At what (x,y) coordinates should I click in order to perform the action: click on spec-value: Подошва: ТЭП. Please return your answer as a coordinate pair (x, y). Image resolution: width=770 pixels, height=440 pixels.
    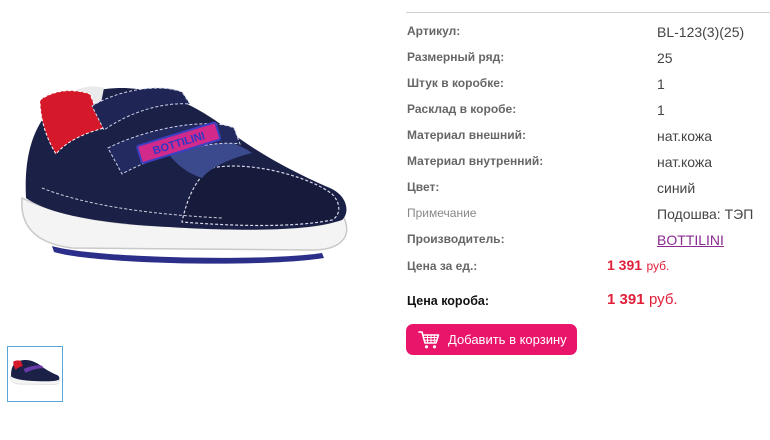
    Looking at the image, I should click on (705, 214).